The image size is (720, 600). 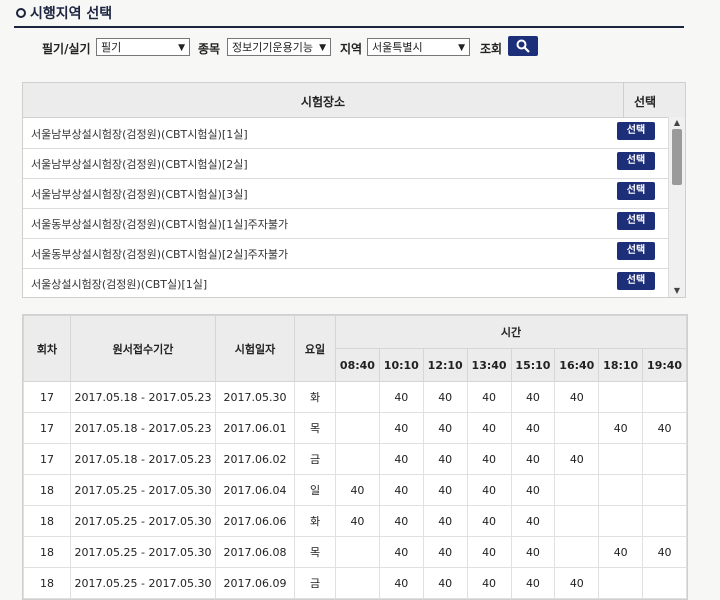 I want to click on header-time-slot: 18:10, so click(x=621, y=365).